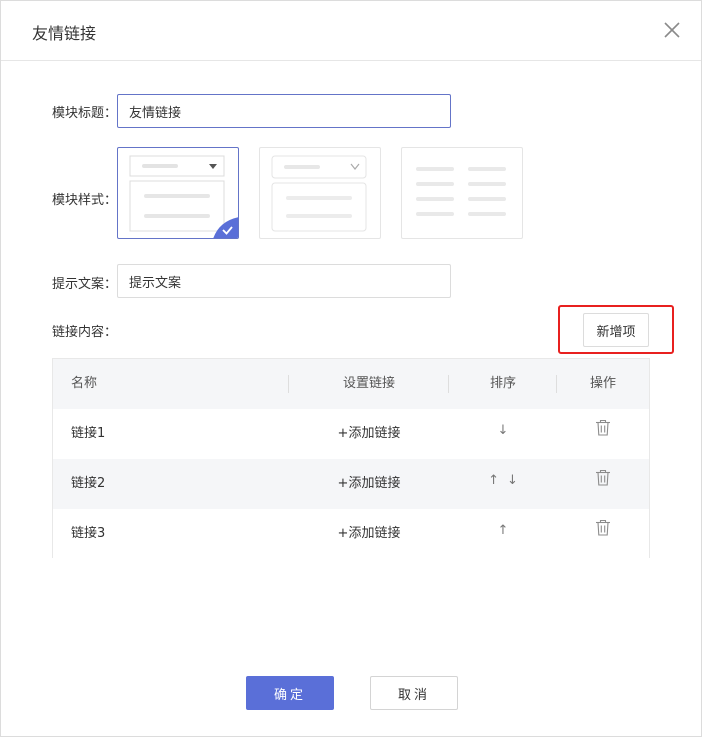 This screenshot has width=702, height=737. What do you see at coordinates (502, 383) in the screenshot?
I see `header-sort: 排序` at bounding box center [502, 383].